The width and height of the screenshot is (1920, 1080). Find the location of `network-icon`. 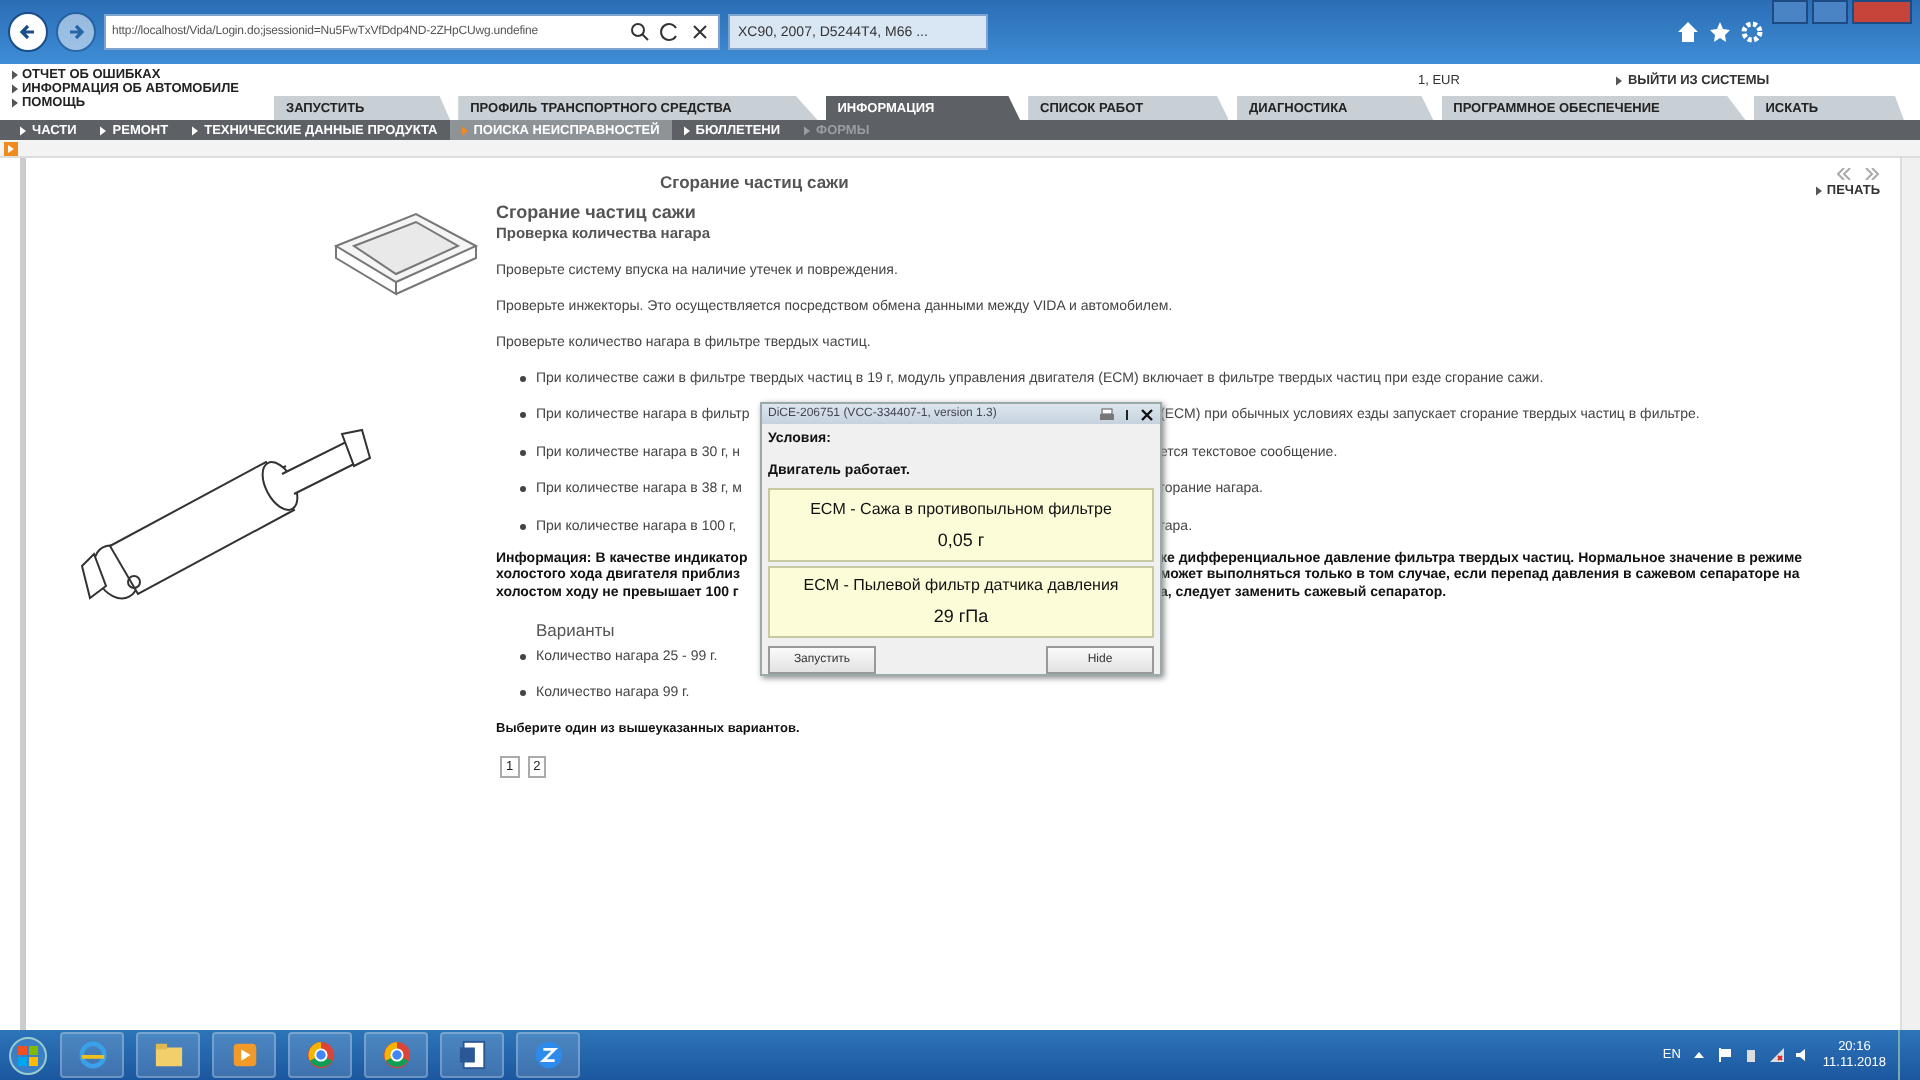

network-icon is located at coordinates (1777, 1055).